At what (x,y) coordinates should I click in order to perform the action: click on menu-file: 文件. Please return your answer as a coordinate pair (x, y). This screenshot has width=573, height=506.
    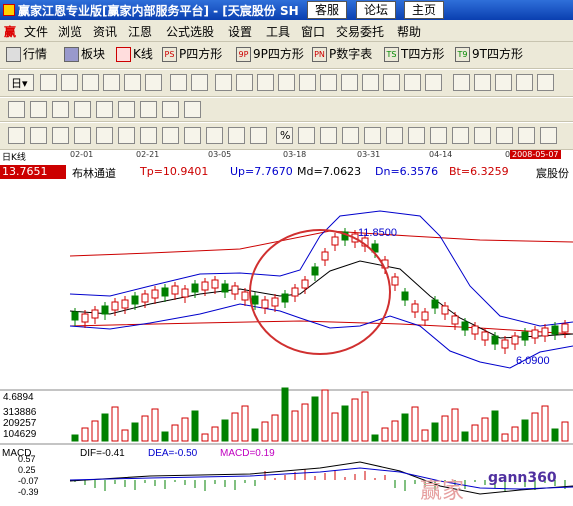
    Looking at the image, I should click on (36, 31).